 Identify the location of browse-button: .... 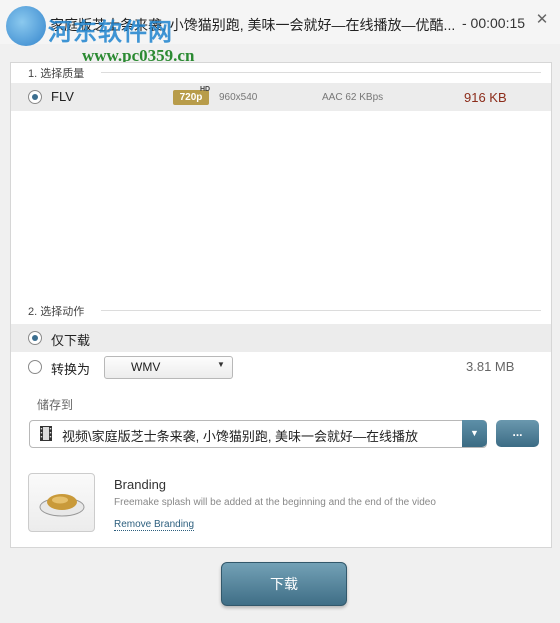
(517, 433).